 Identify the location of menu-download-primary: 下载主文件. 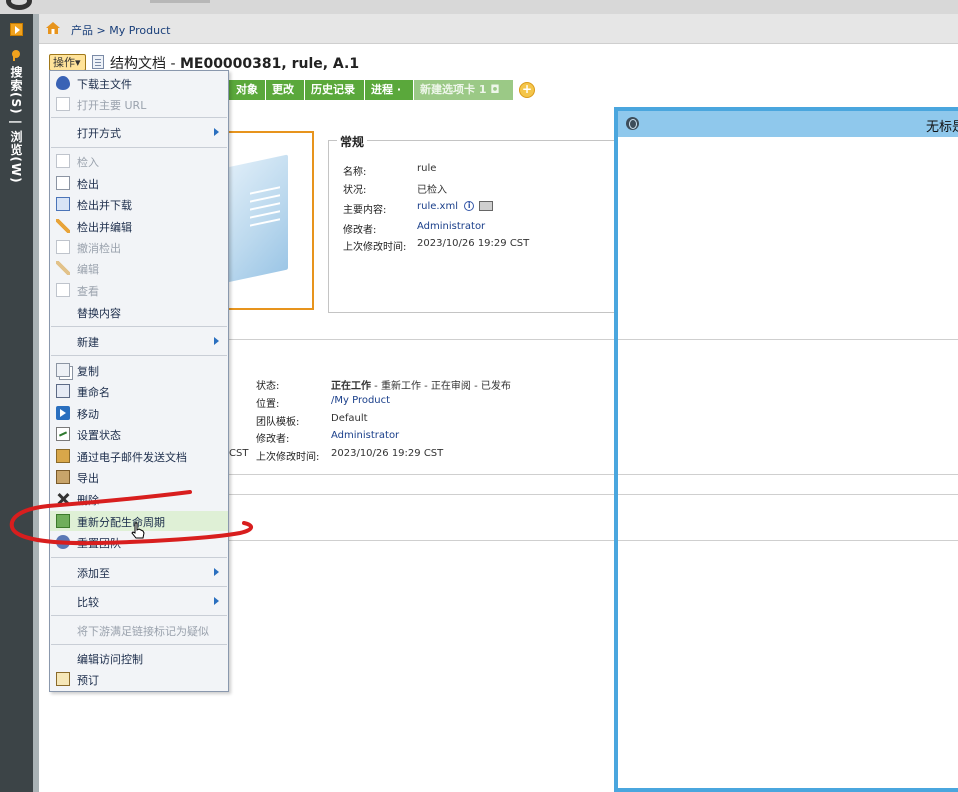
(139, 83).